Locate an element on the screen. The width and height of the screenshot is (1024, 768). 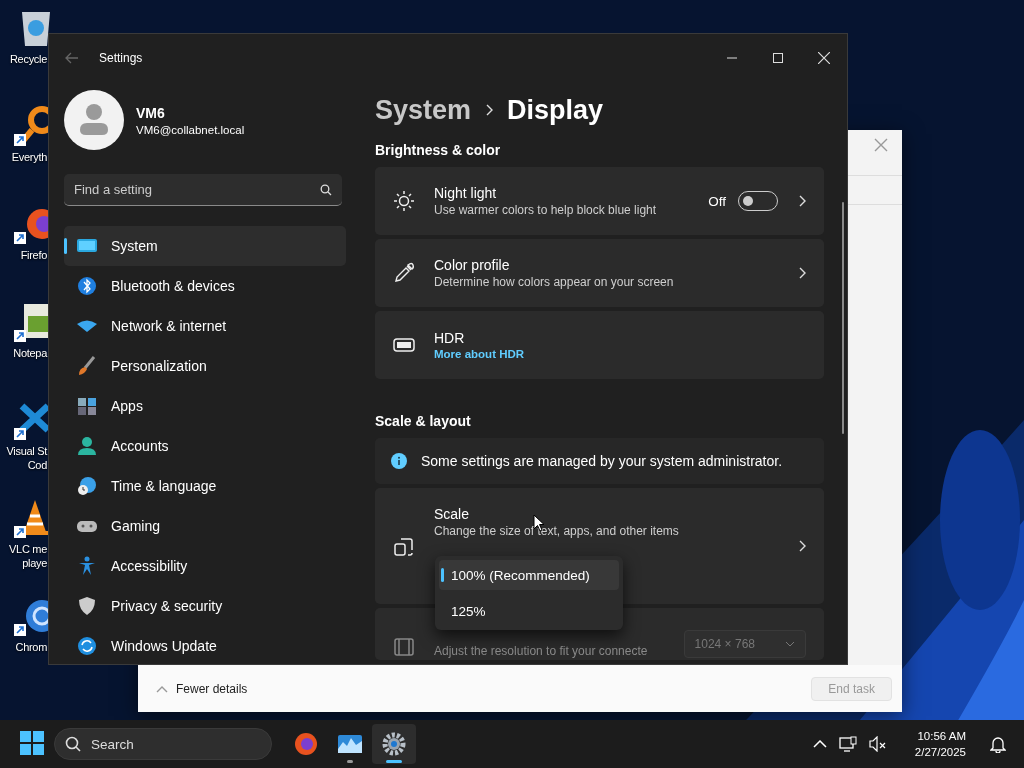
search-field: Find a setting is located at coordinates (203, 190).